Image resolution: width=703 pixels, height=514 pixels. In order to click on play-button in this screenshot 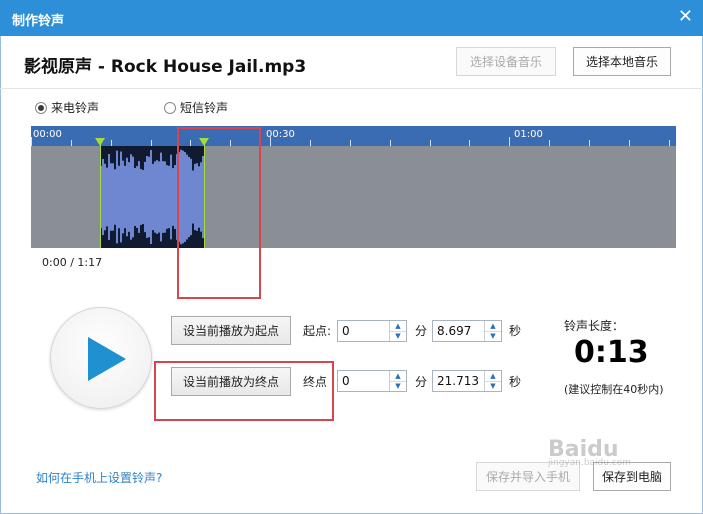, I will do `click(101, 358)`.